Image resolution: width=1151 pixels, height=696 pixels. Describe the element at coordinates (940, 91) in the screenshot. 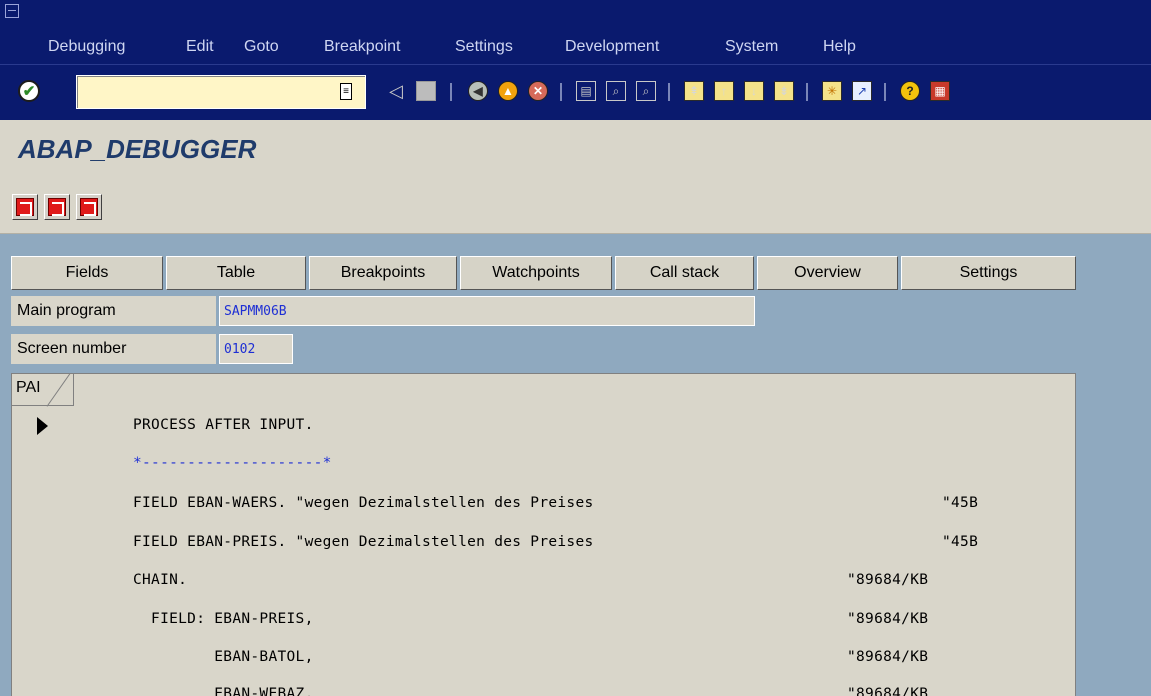

I see `layout-menu-icon: ▦` at that location.